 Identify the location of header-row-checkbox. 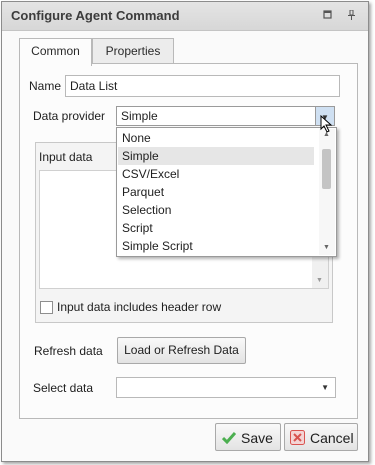
(46, 307).